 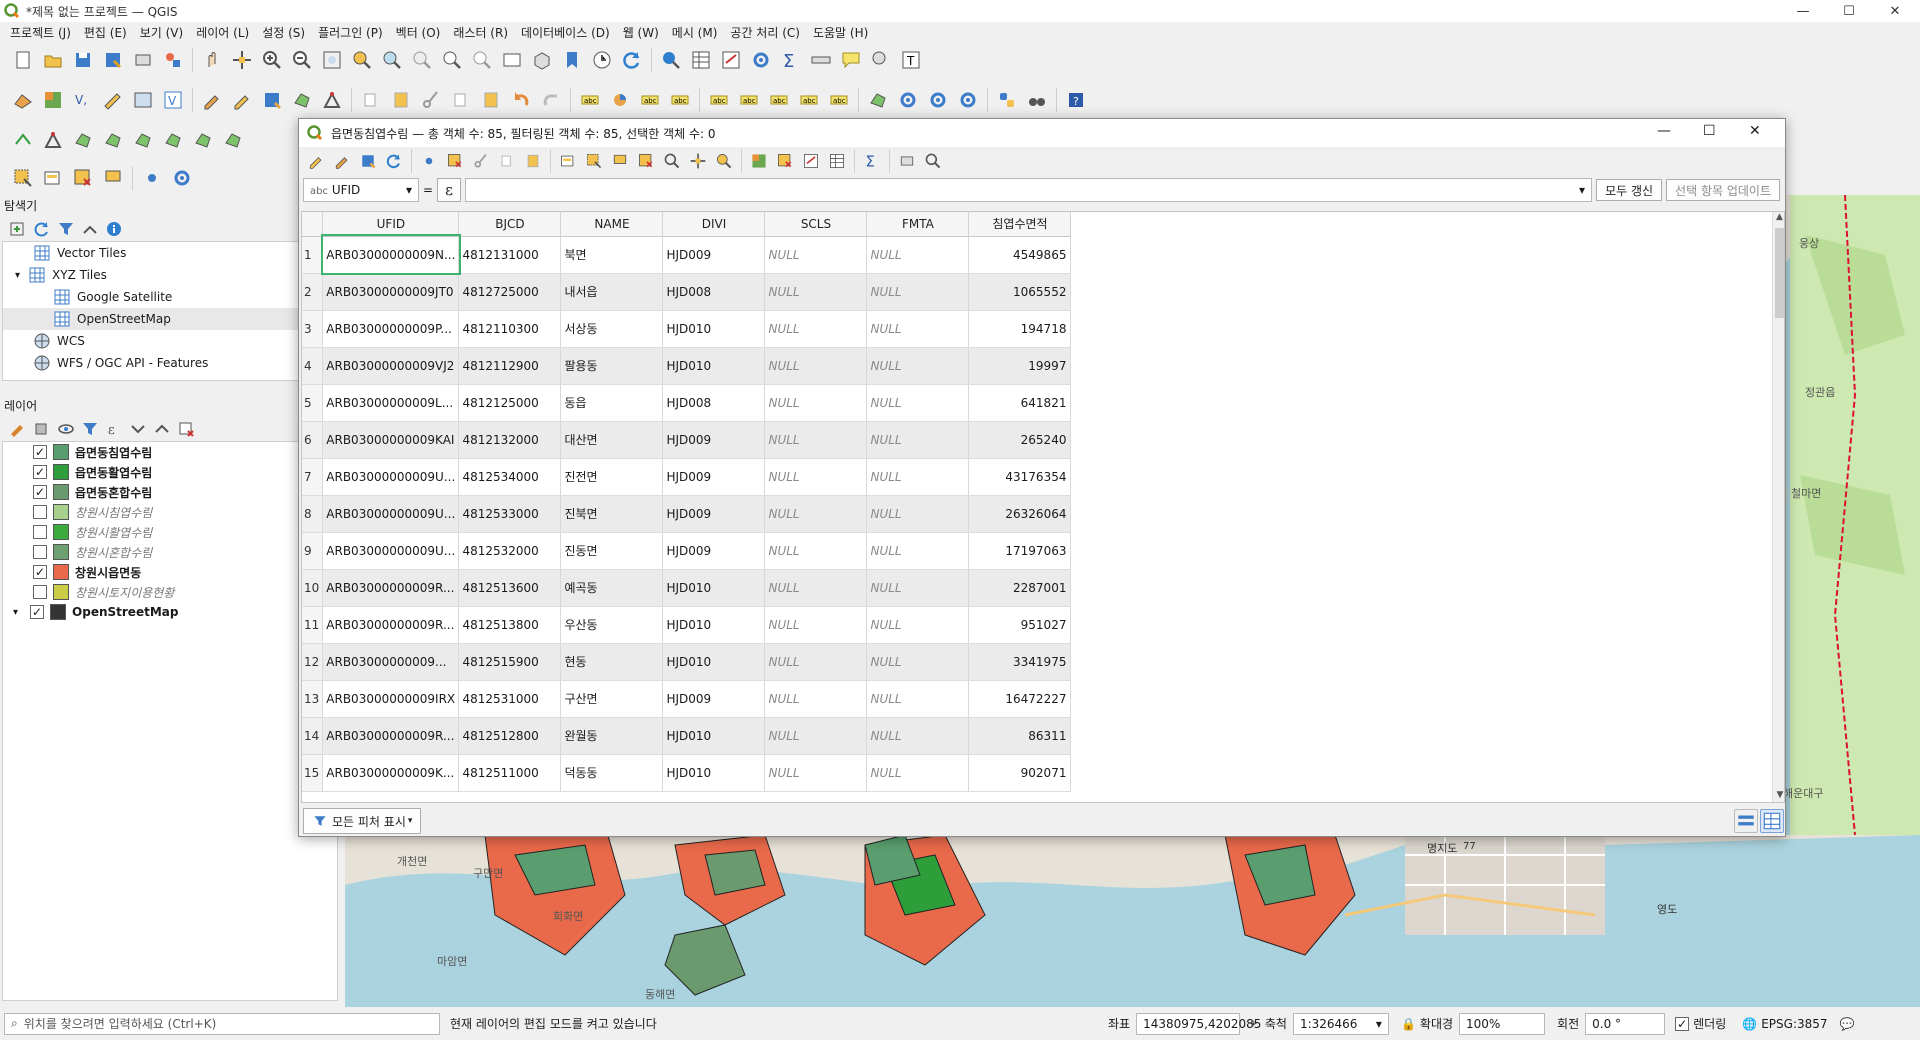 I want to click on update-selected-button: 선택 항목 업데이트, so click(x=1723, y=190).